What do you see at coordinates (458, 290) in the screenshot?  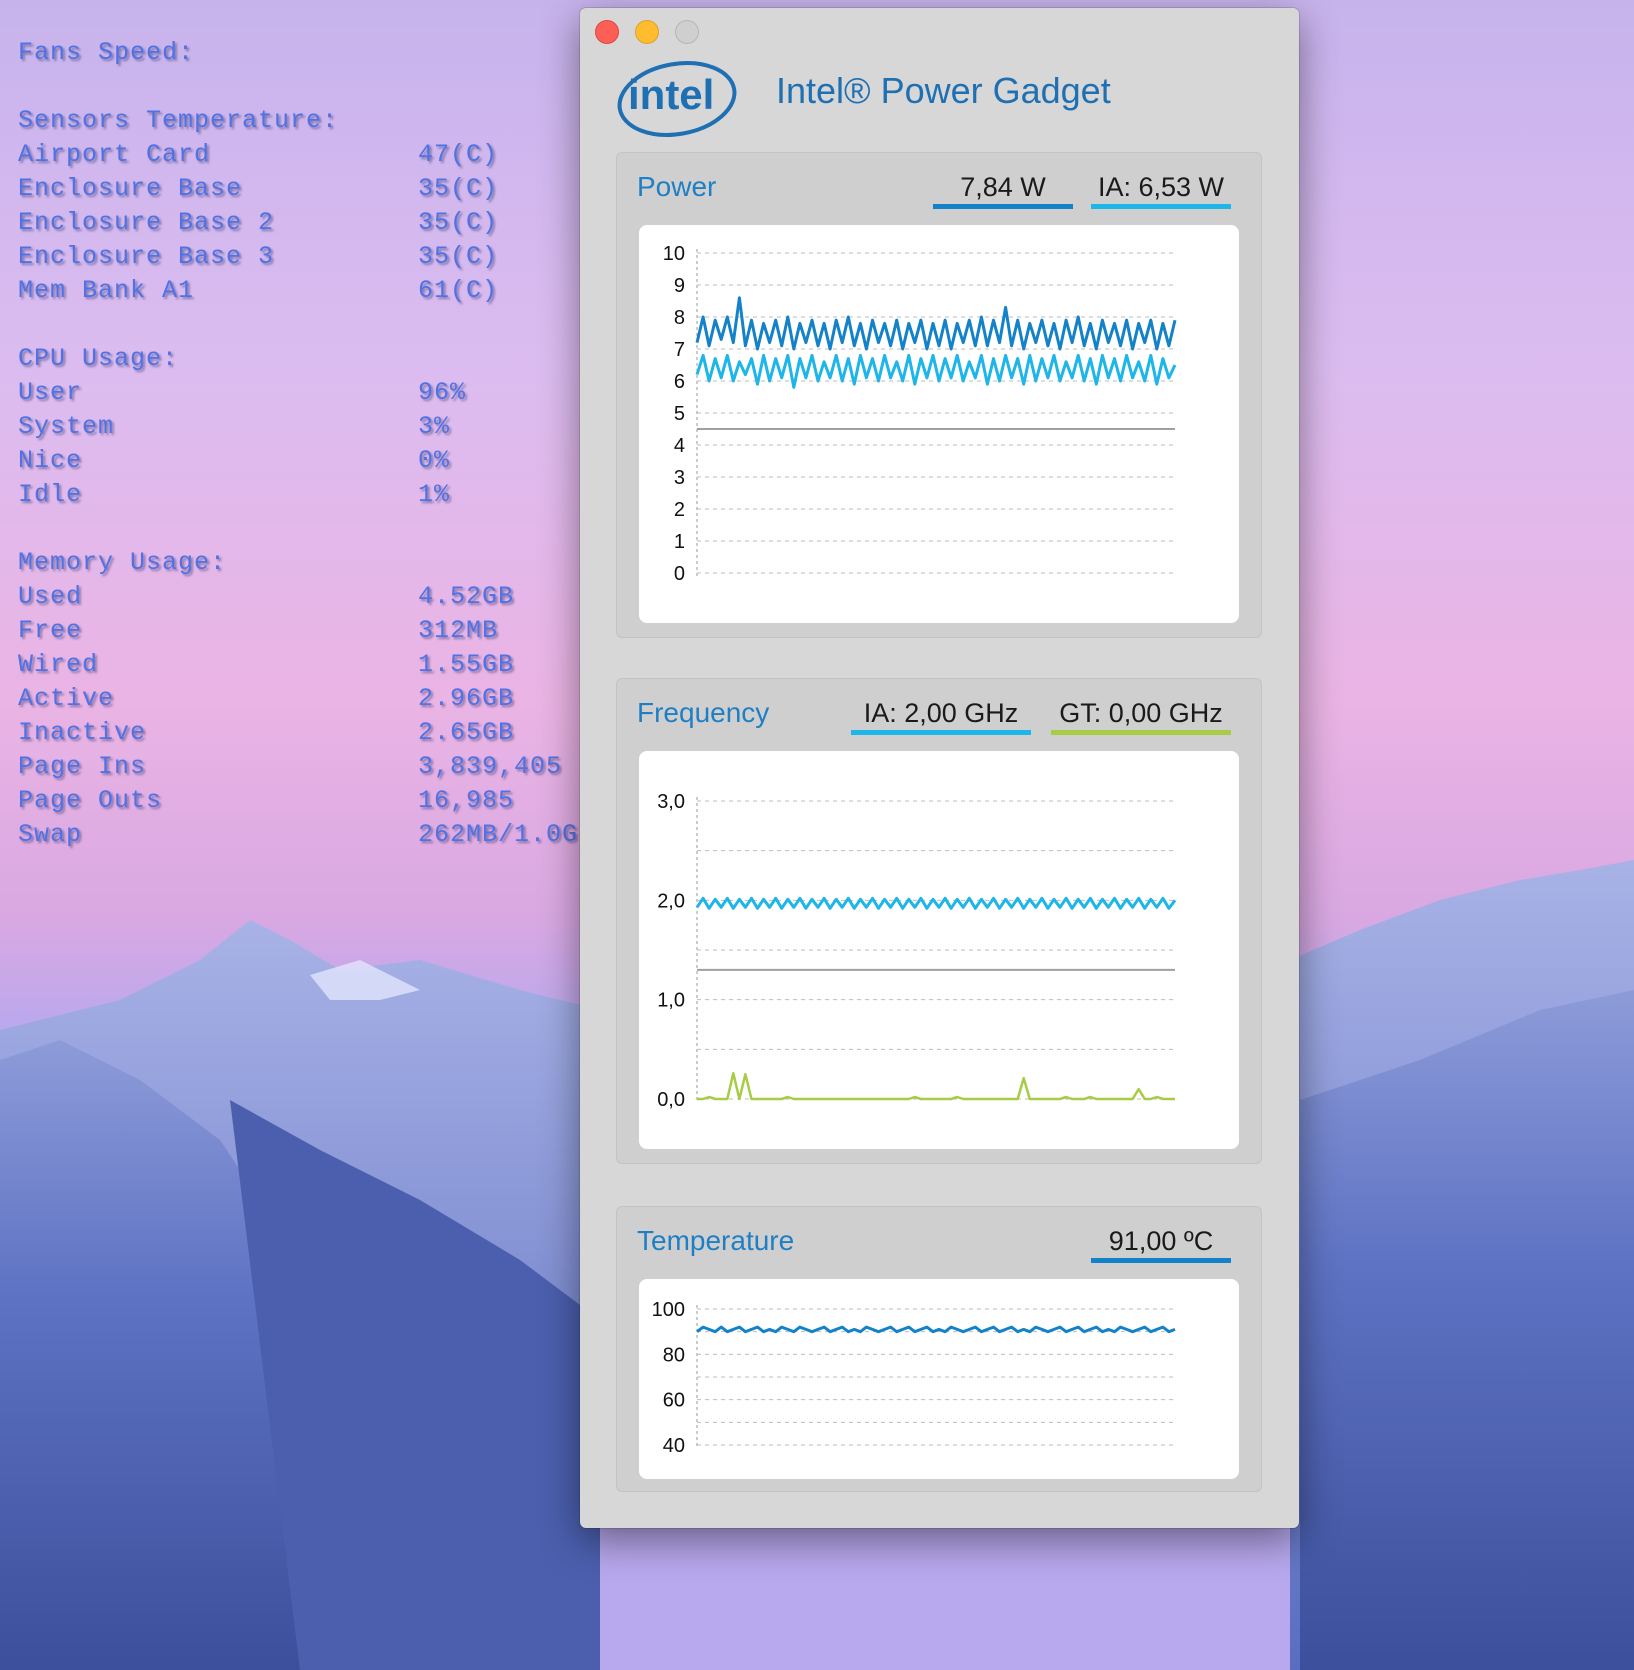 I see `sensor-value: 61(C)` at bounding box center [458, 290].